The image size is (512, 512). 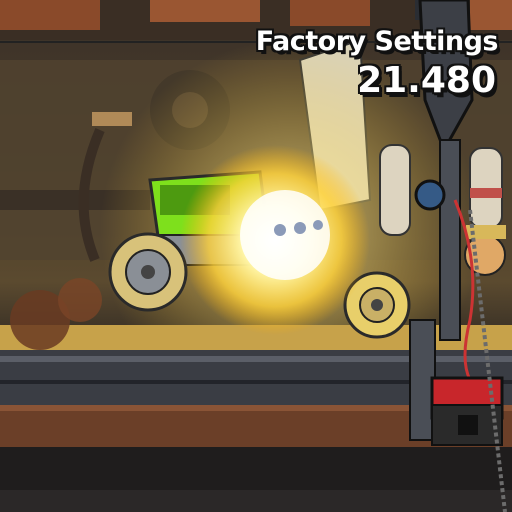 What do you see at coordinates (467, 411) in the screenshot?
I see `red-control-box` at bounding box center [467, 411].